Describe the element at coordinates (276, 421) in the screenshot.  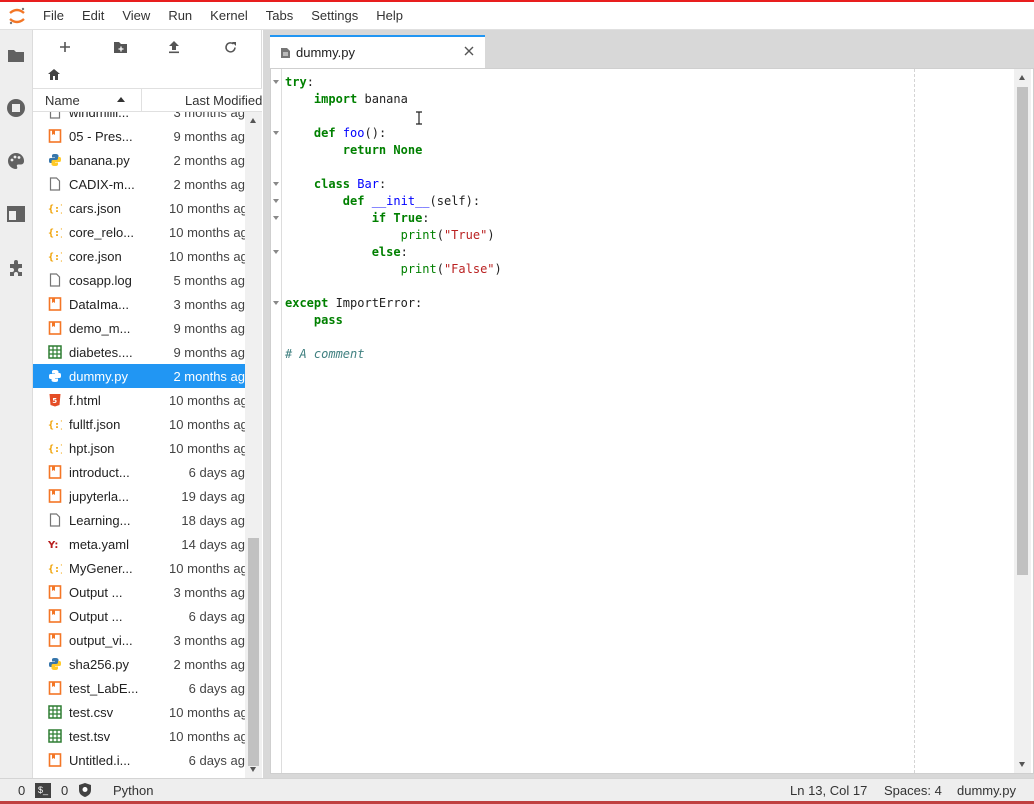
I see `fold-gutter` at that location.